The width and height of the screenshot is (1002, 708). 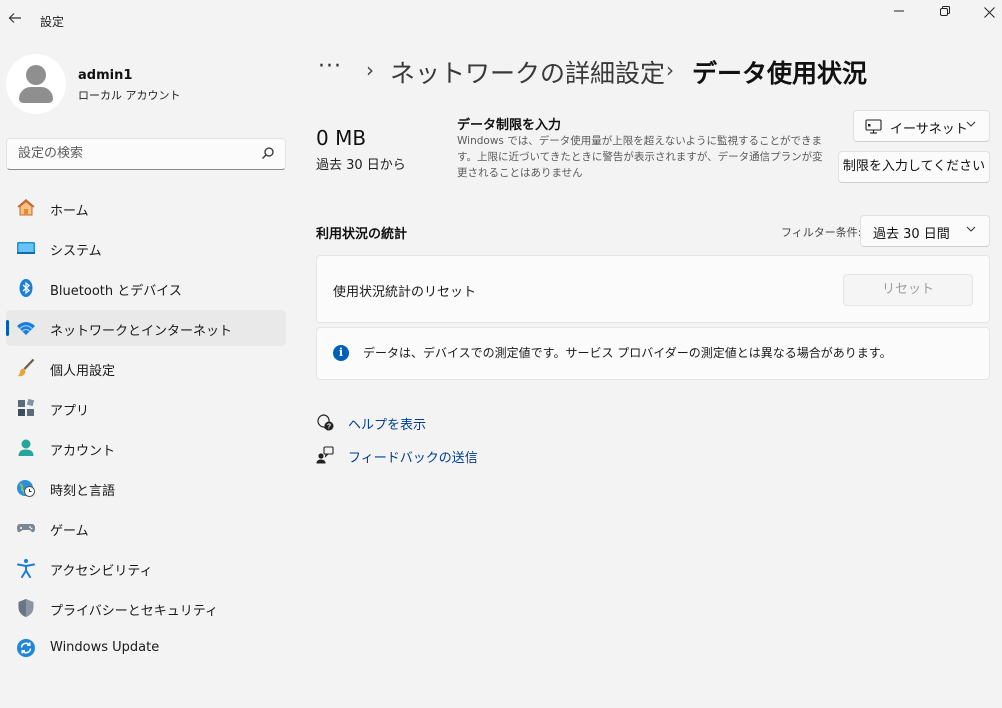 I want to click on sidebar-item-time-language: 時刻と言語, so click(x=146, y=488).